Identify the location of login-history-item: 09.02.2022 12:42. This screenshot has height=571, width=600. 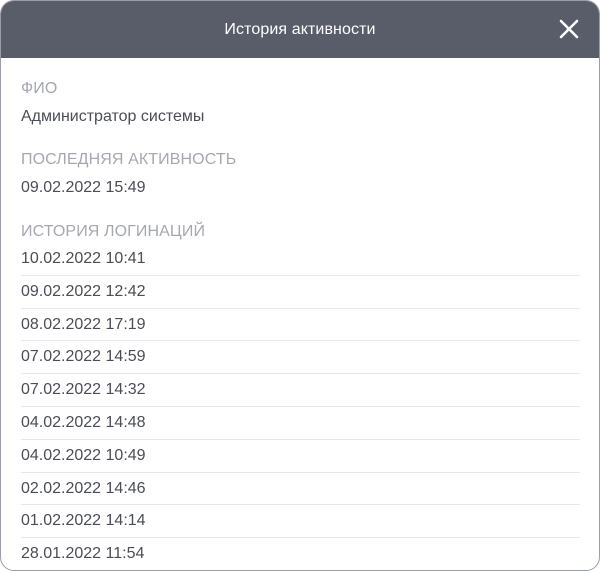
(300, 292).